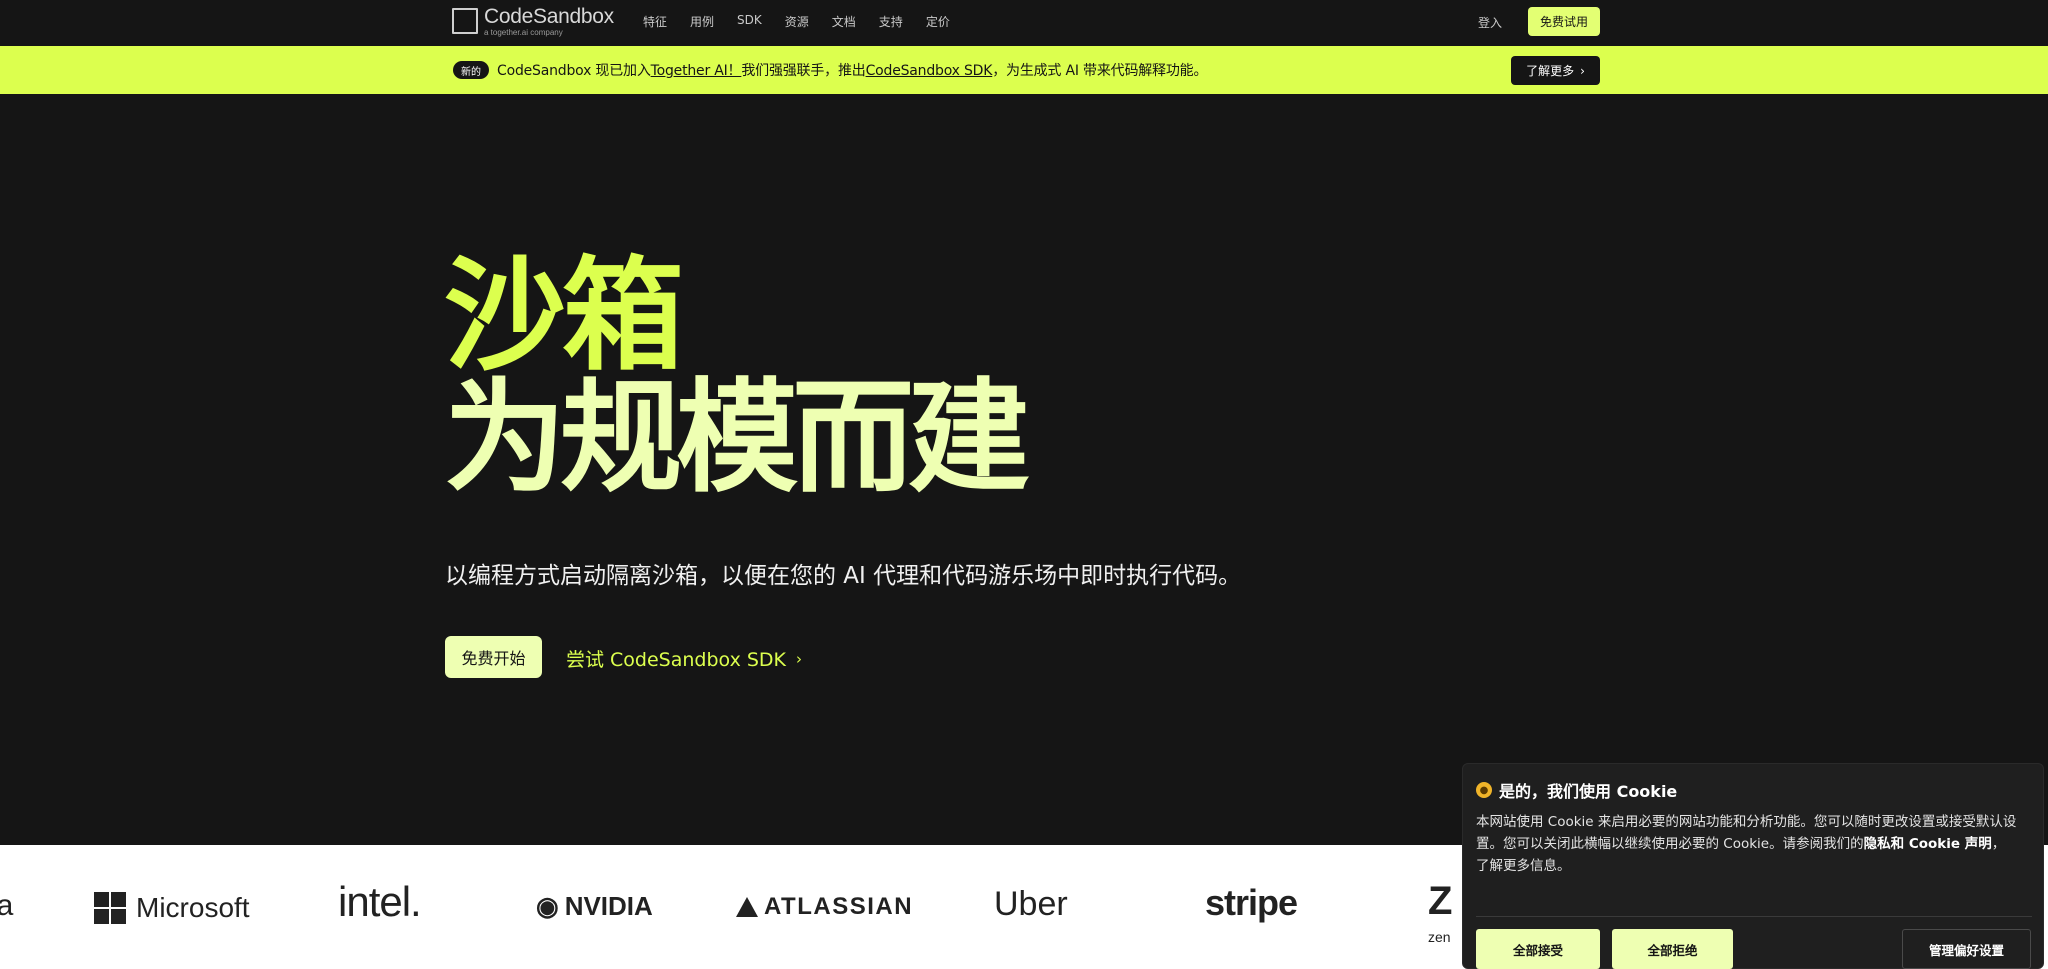 Image resolution: width=2048 pixels, height=969 pixels. Describe the element at coordinates (549, 16) in the screenshot. I see `logo-name: CodeSandbox` at that location.